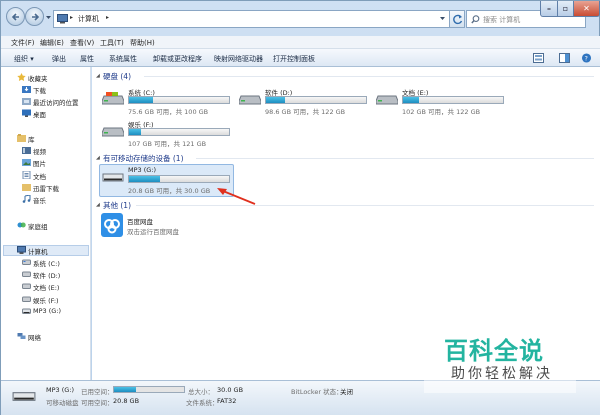 The height and width of the screenshot is (415, 600). I want to click on collapse-other-icon: ◢, so click(98, 205).